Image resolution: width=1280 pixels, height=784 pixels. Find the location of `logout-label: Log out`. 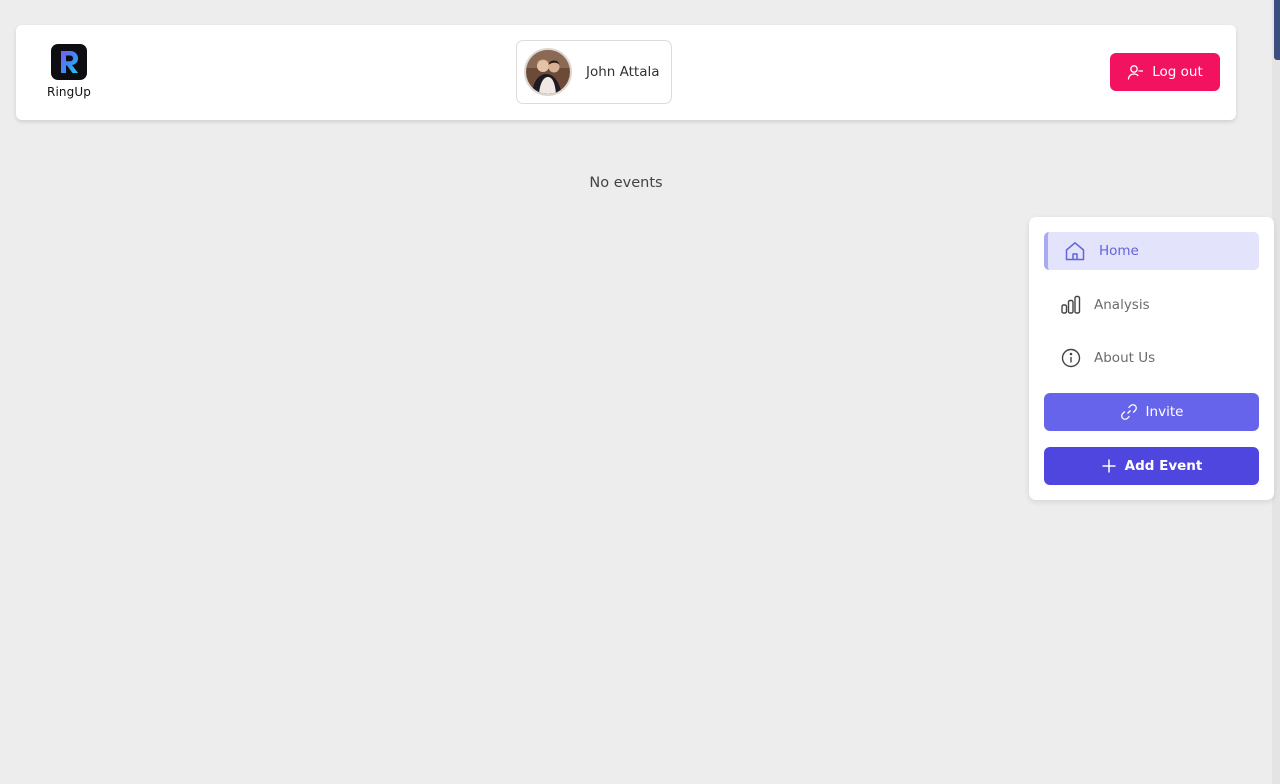

logout-label: Log out is located at coordinates (1177, 72).